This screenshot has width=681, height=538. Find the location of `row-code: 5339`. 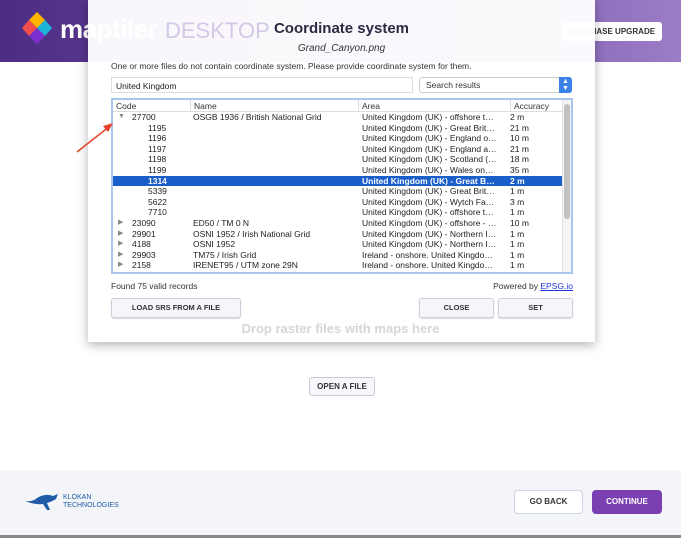

row-code: 5339 is located at coordinates (157, 191).